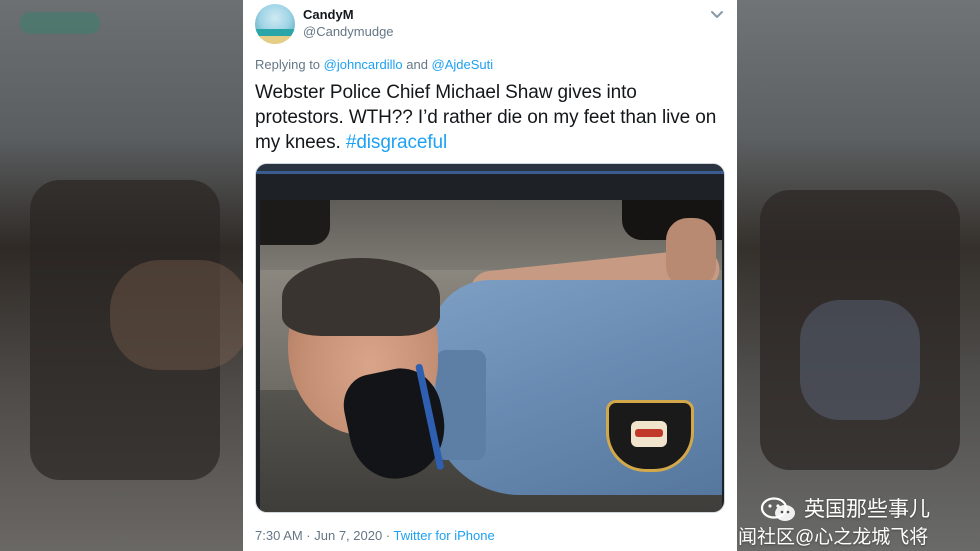  I want to click on hashtag-link: #disgraceful, so click(396, 142).